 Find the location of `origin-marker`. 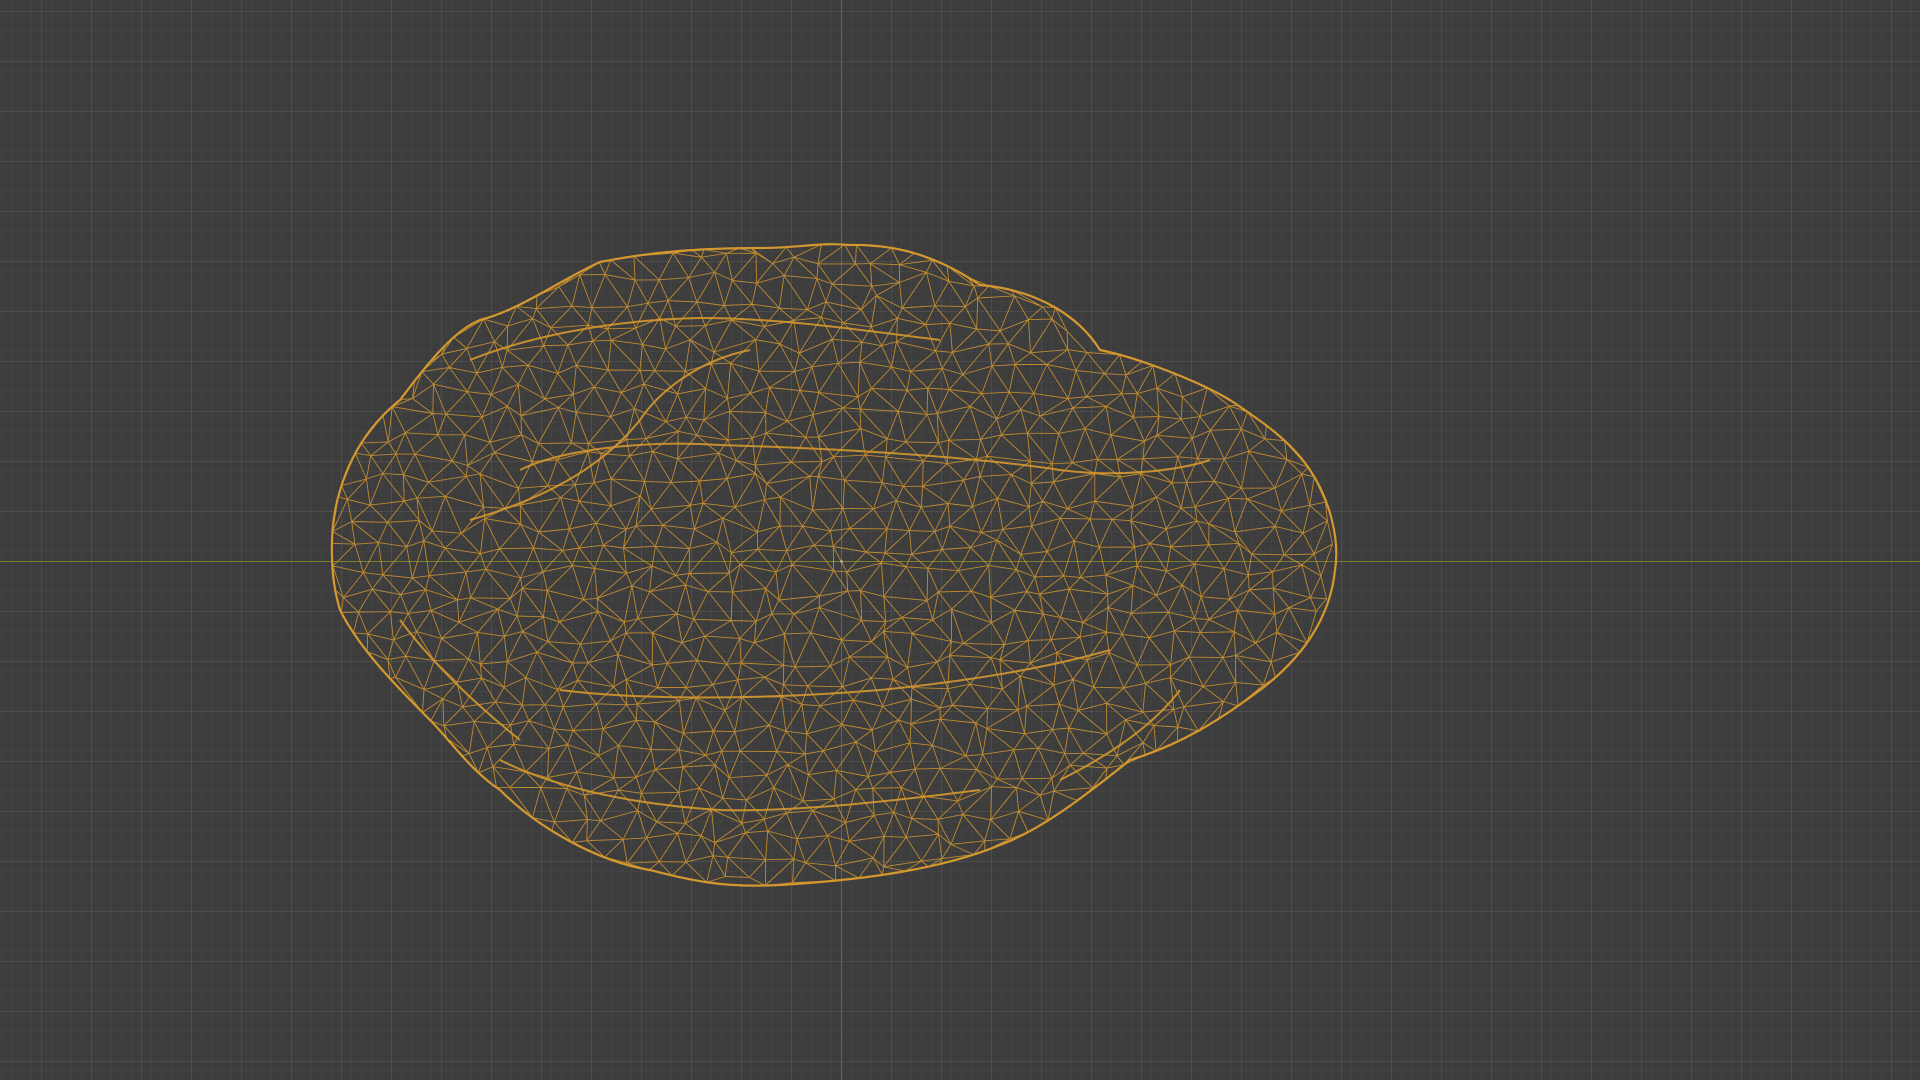

origin-marker is located at coordinates (841, 561).